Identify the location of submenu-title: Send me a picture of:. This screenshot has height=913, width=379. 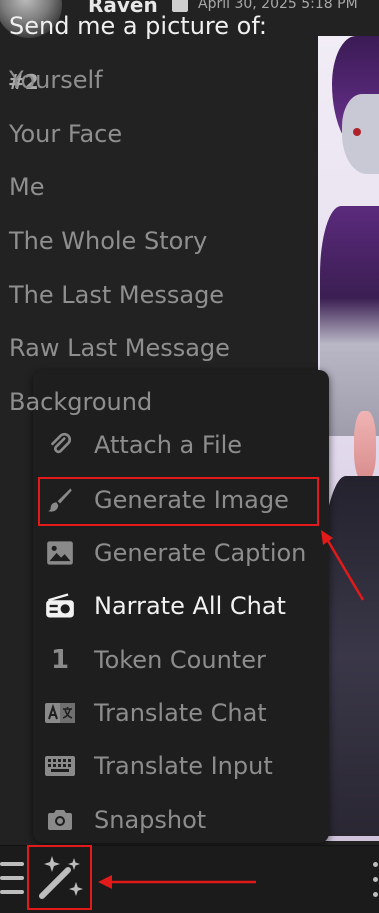
(138, 26).